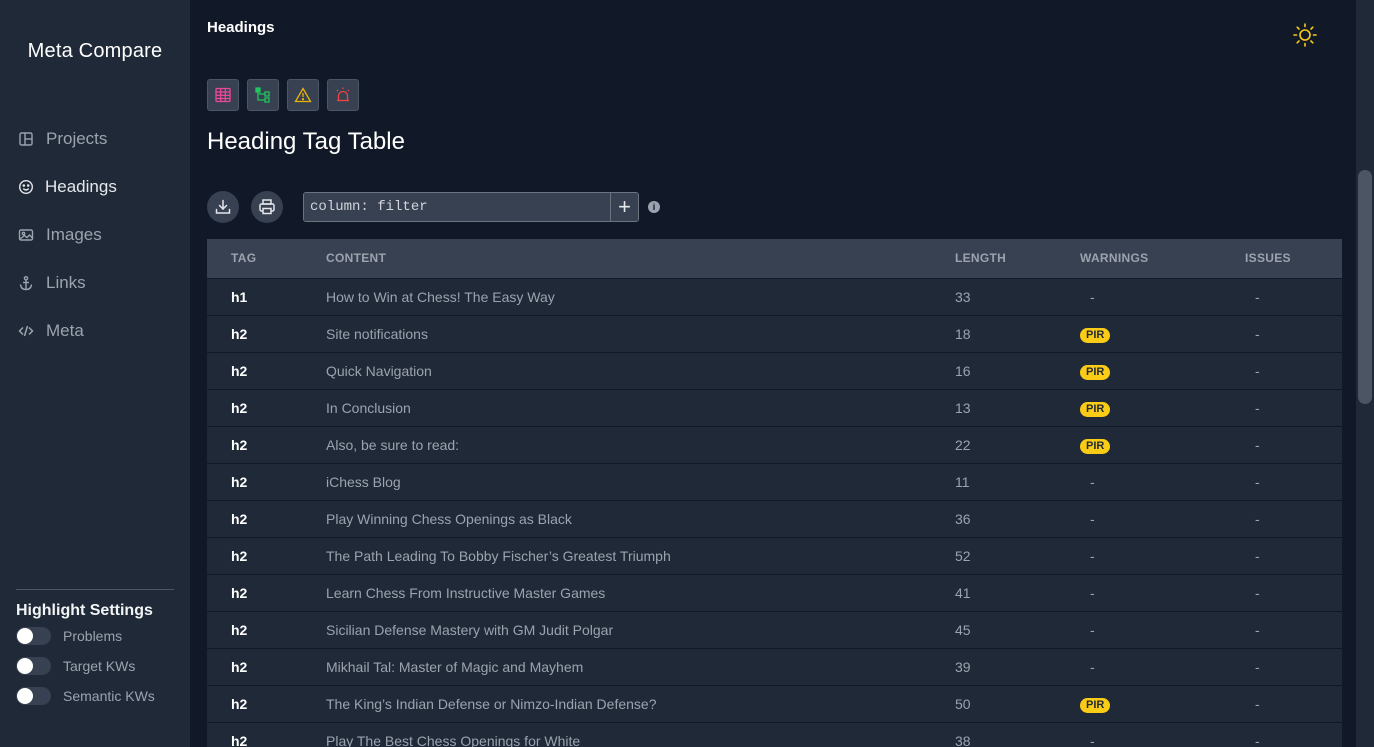 This screenshot has height=747, width=1374. What do you see at coordinates (774, 296) in the screenshot?
I see `table-row: h1 How to Win at Chess! The Easy Way 33 - -` at bounding box center [774, 296].